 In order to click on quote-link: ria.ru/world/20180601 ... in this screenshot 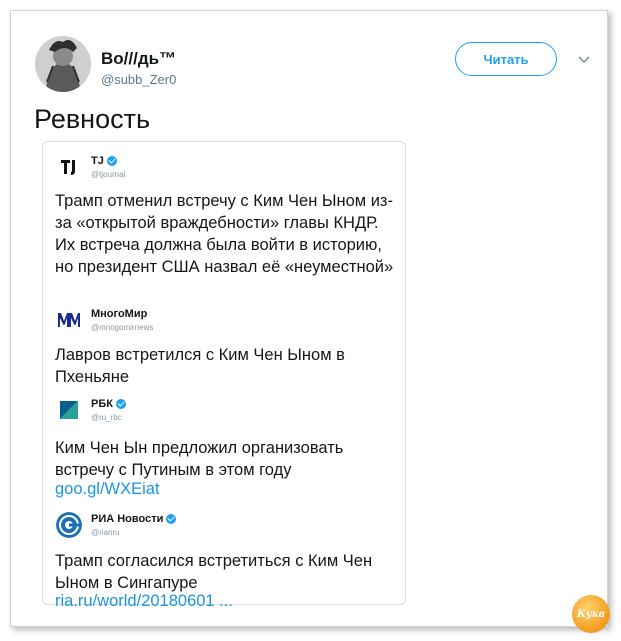, I will do `click(144, 601)`.